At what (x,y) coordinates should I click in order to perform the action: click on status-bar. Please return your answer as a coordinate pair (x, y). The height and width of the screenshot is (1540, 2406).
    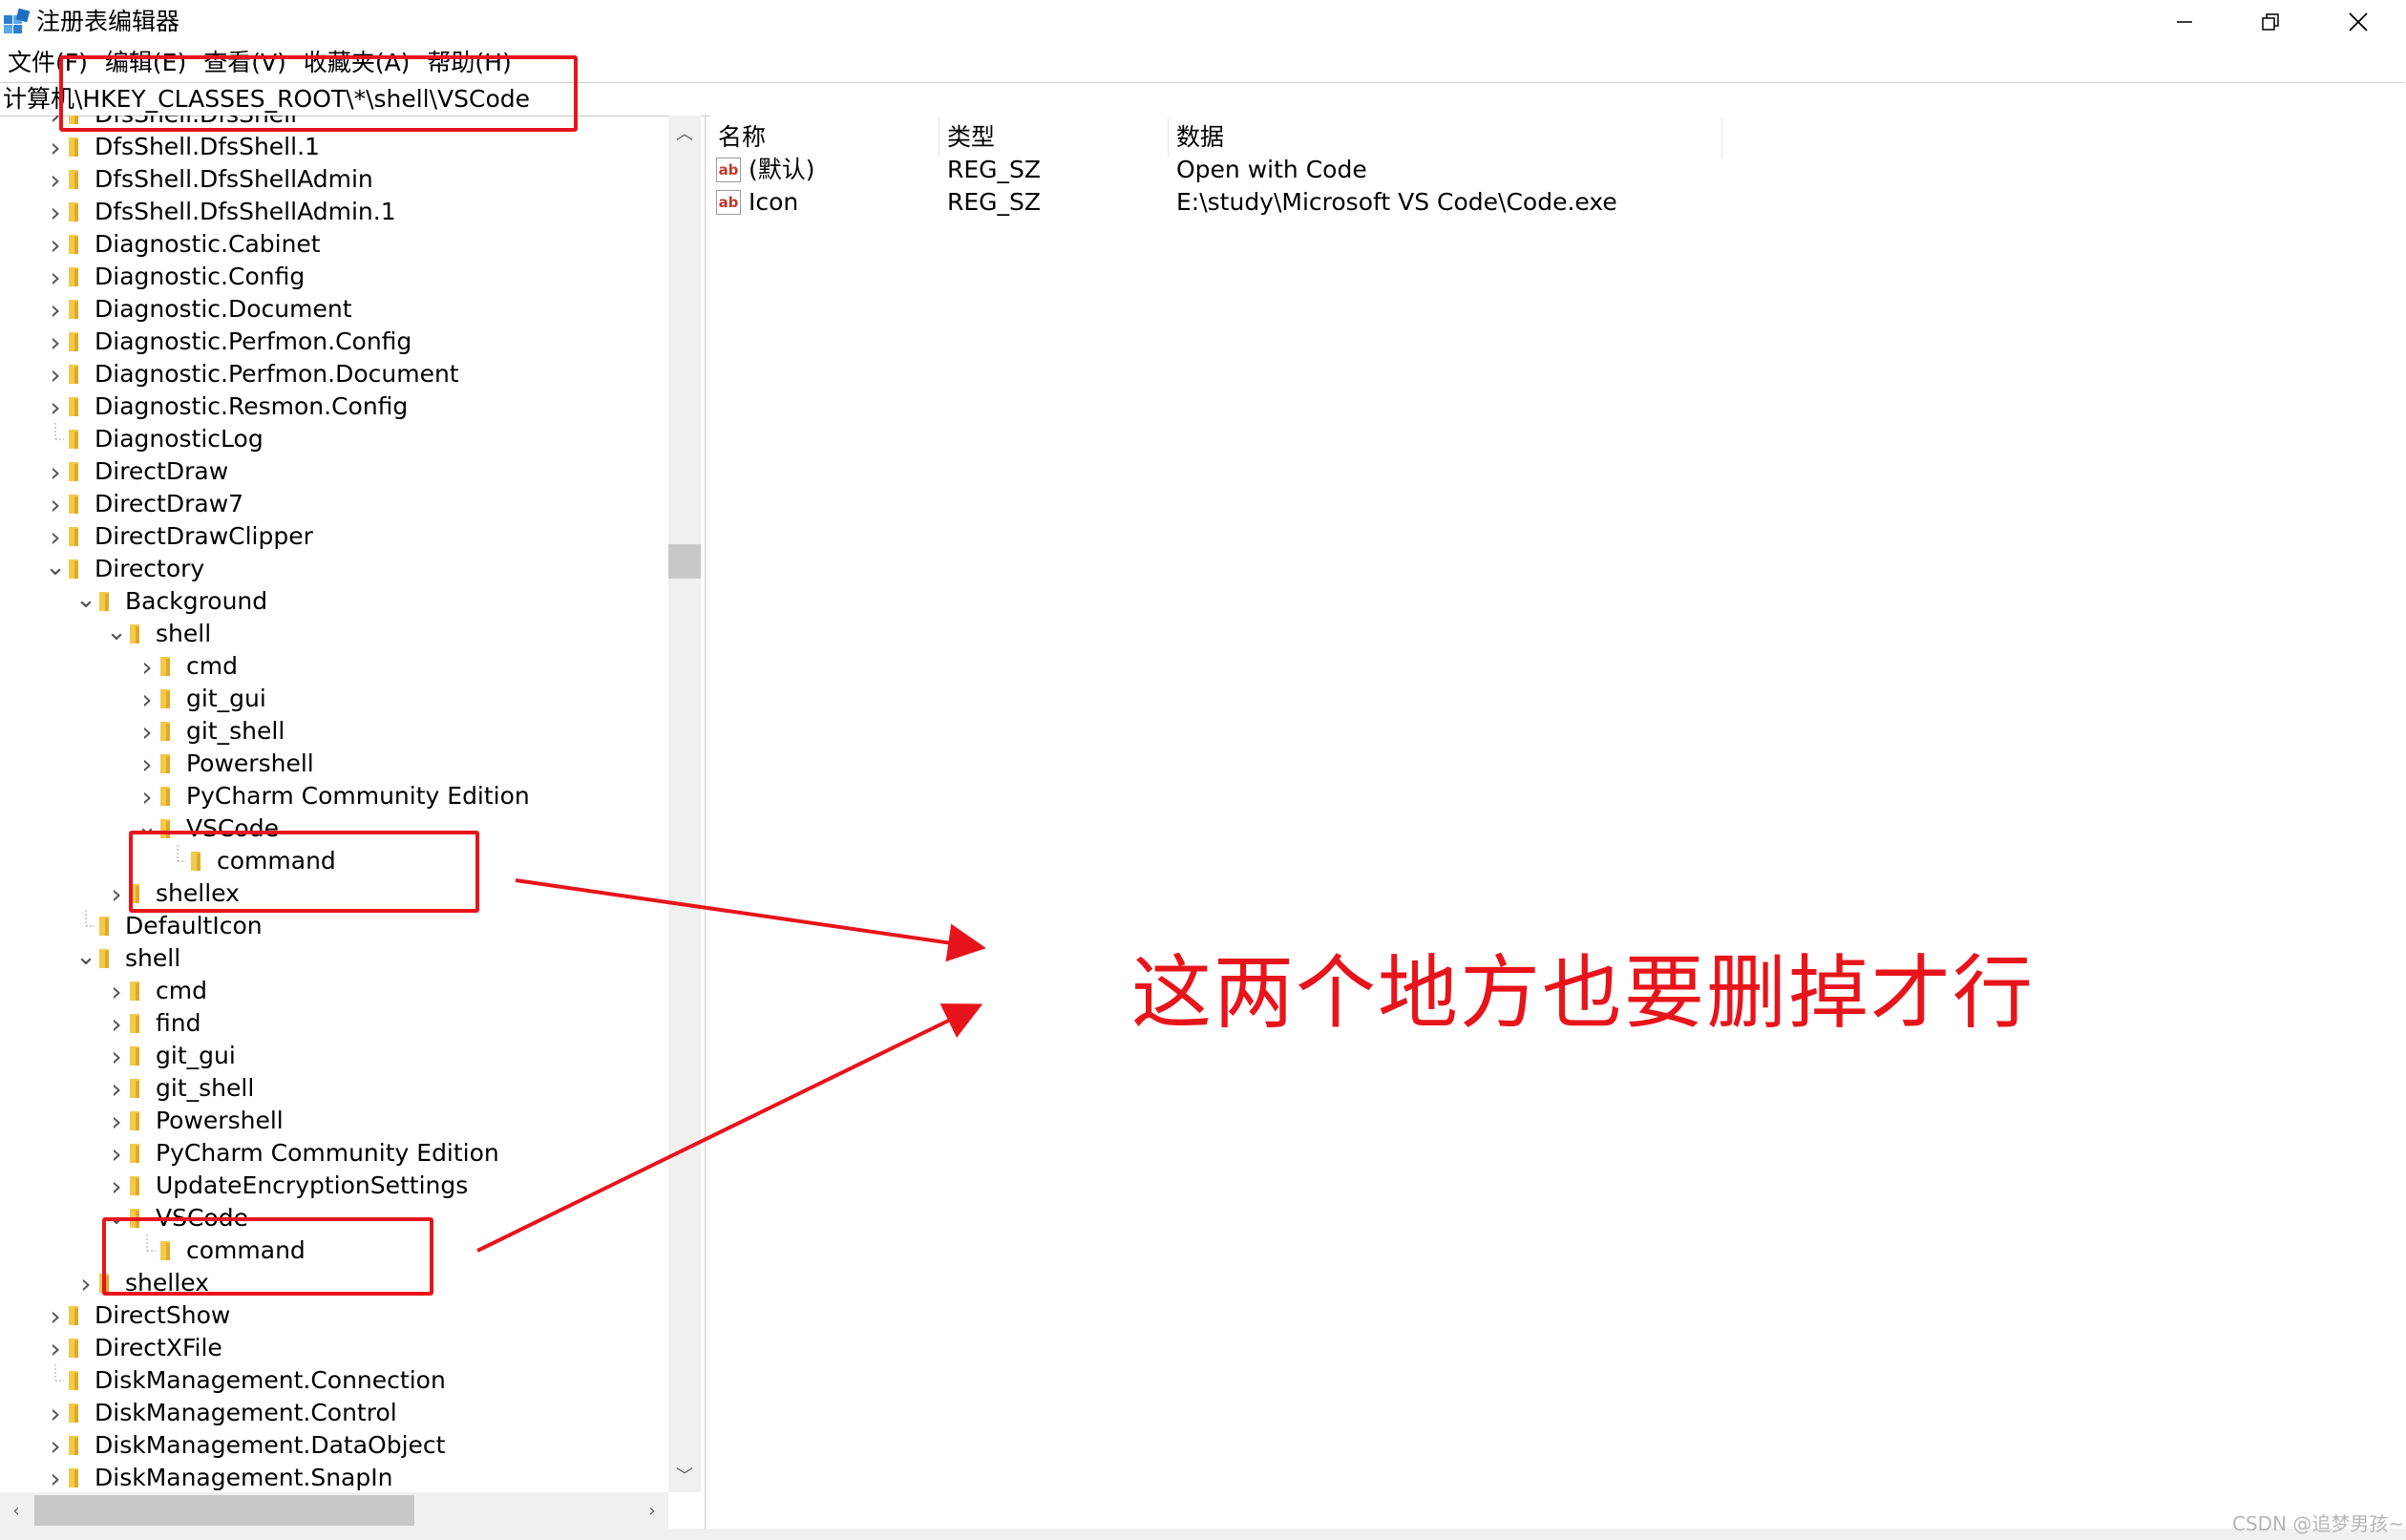
    Looking at the image, I should click on (1203, 1534).